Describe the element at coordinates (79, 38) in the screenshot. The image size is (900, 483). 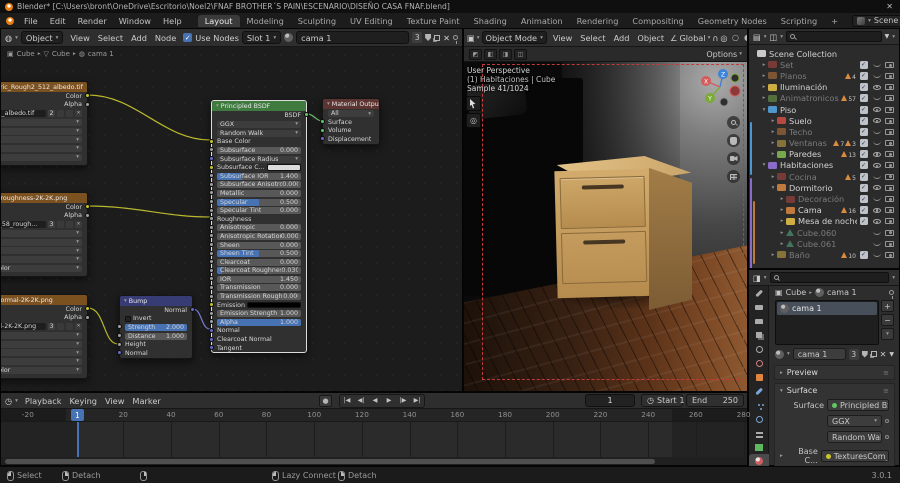
I see `shader-menu-view: View` at that location.